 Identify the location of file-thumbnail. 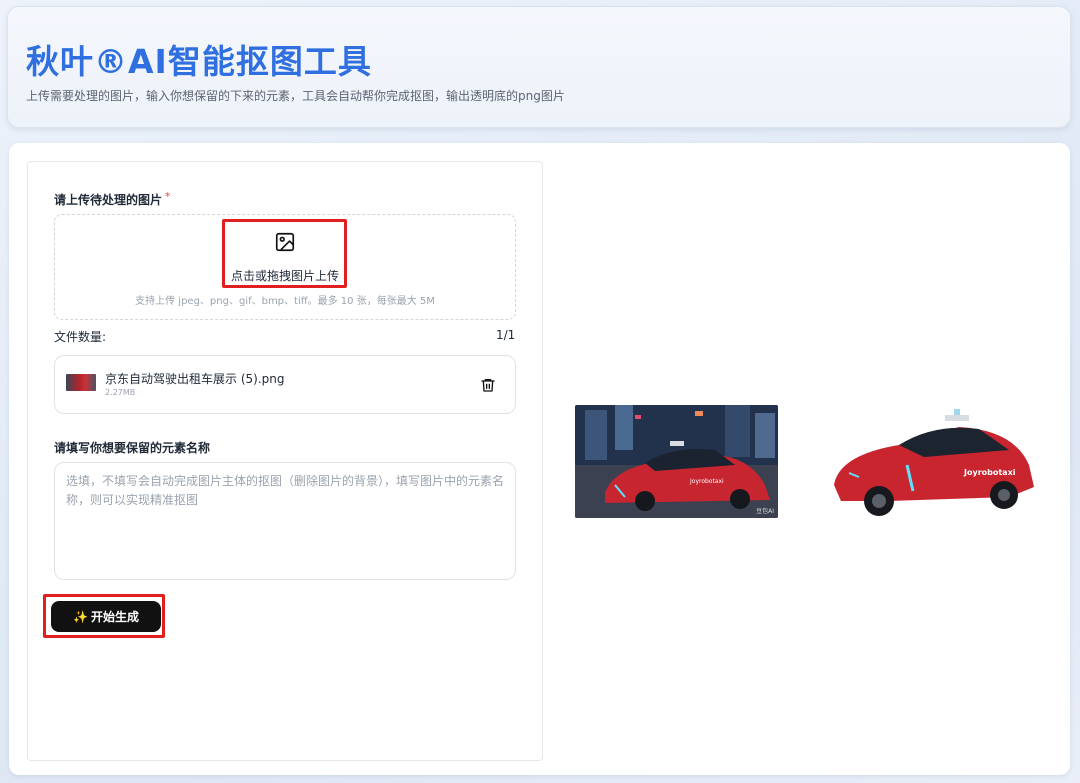
(81, 382).